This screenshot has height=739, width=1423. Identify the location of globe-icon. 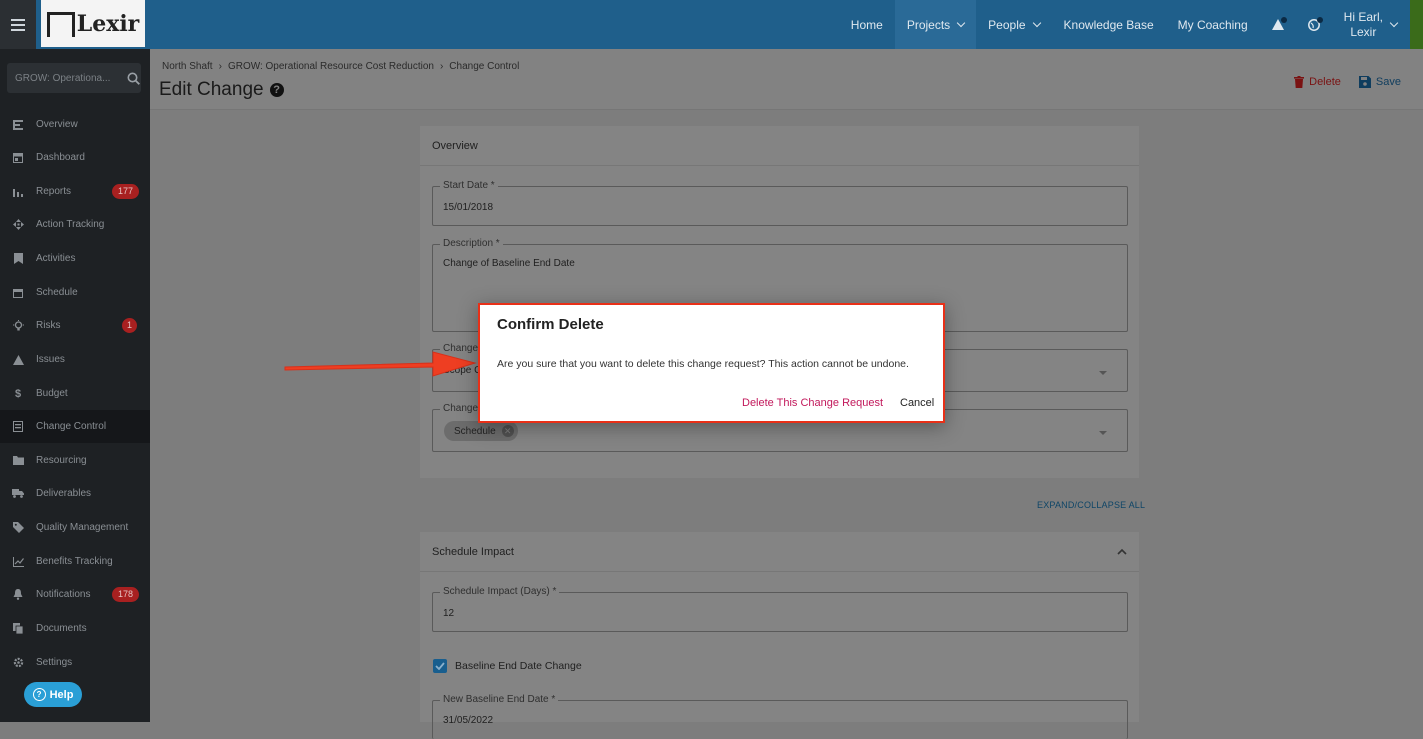
(1315, 23).